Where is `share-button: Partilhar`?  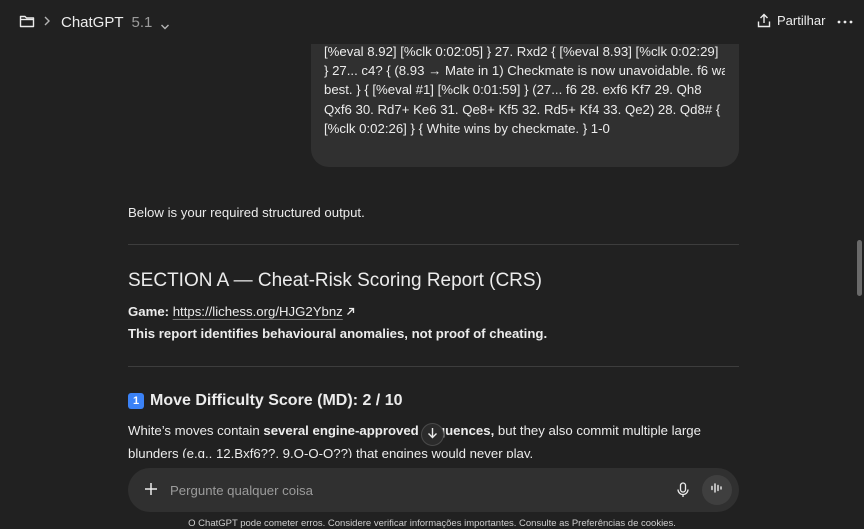 share-button: Partilhar is located at coordinates (791, 20).